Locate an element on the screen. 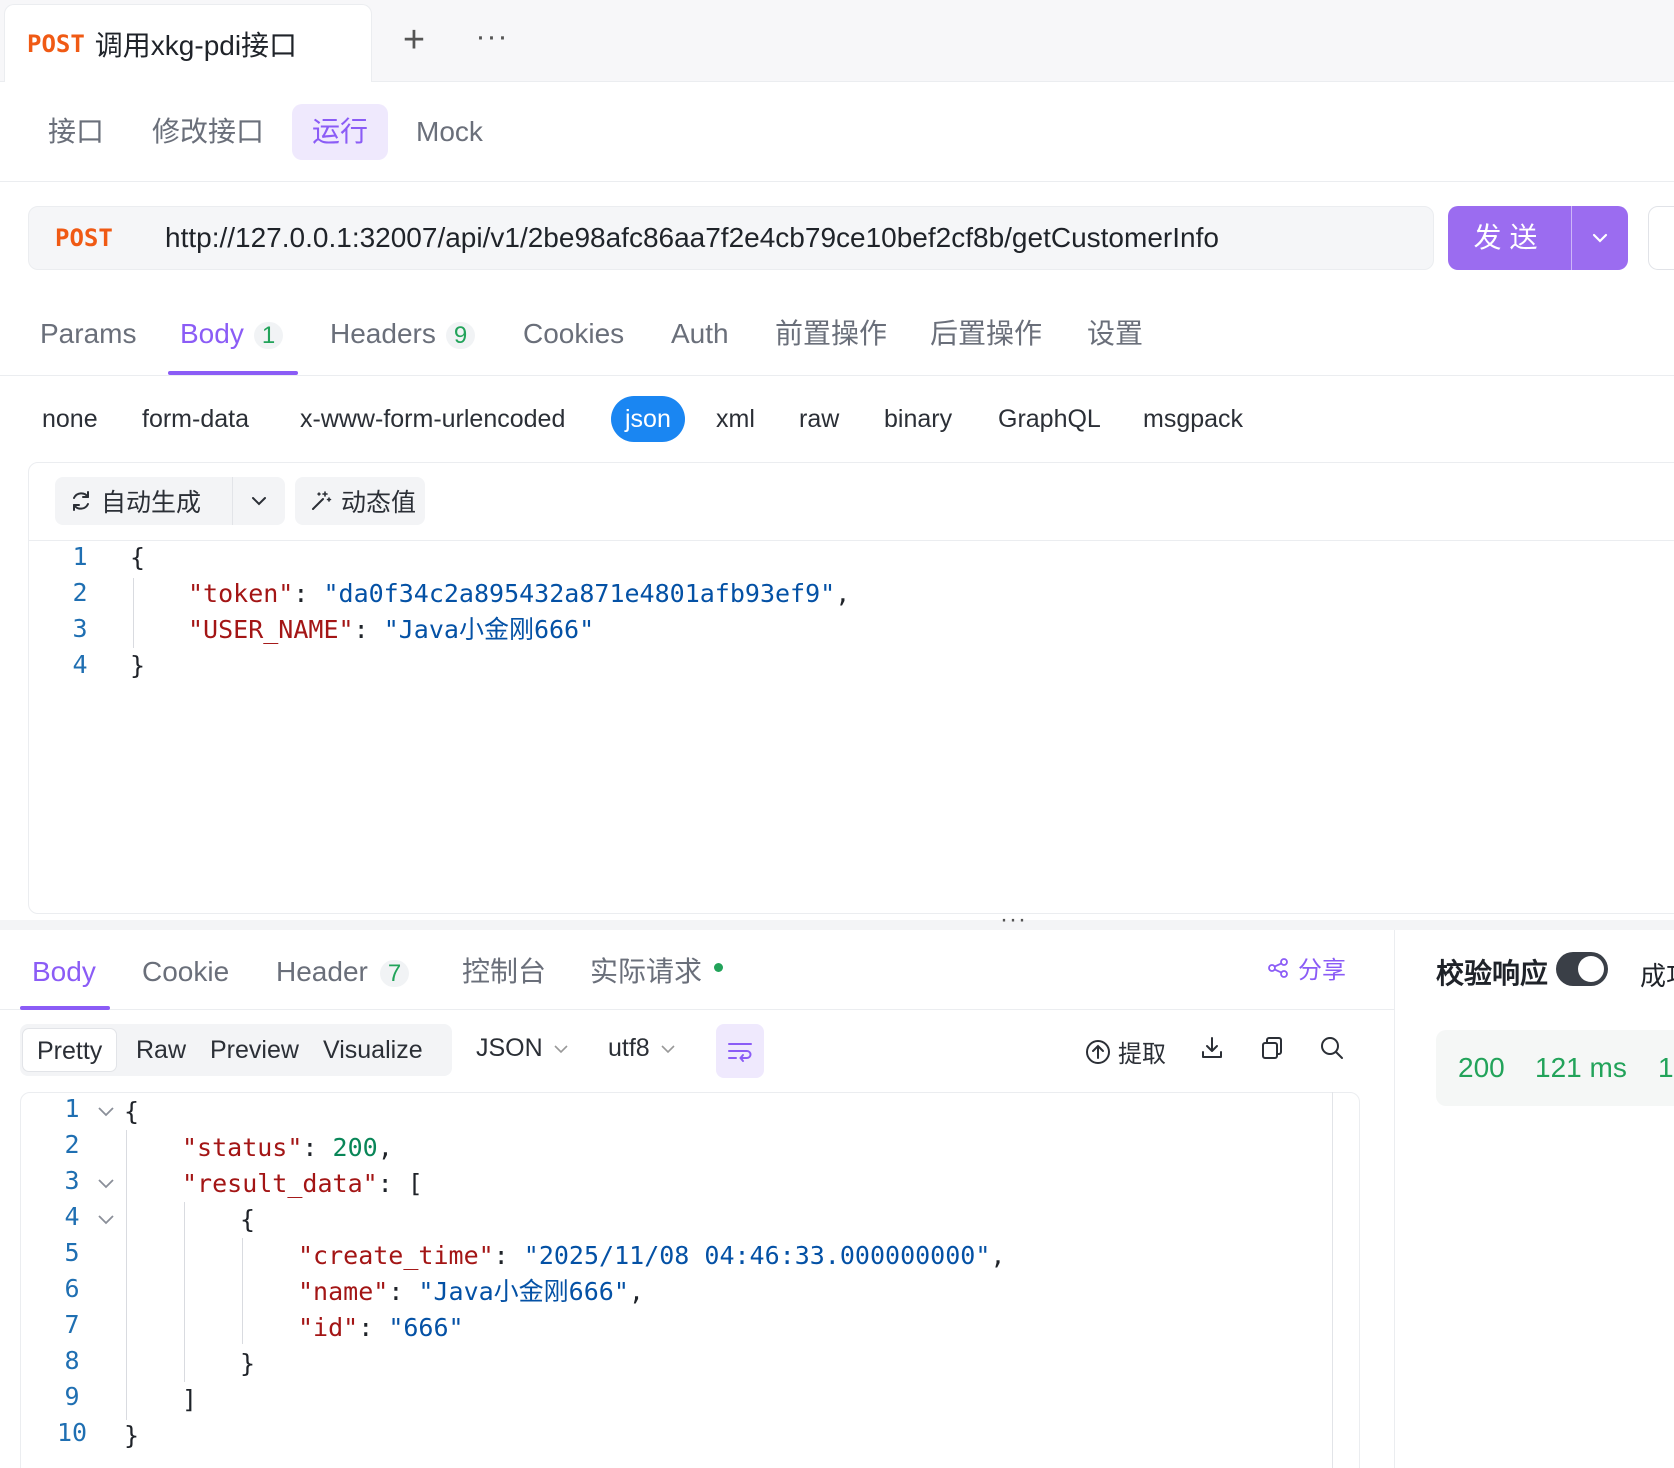  code-line: "id": "666" is located at coordinates (381, 1327).